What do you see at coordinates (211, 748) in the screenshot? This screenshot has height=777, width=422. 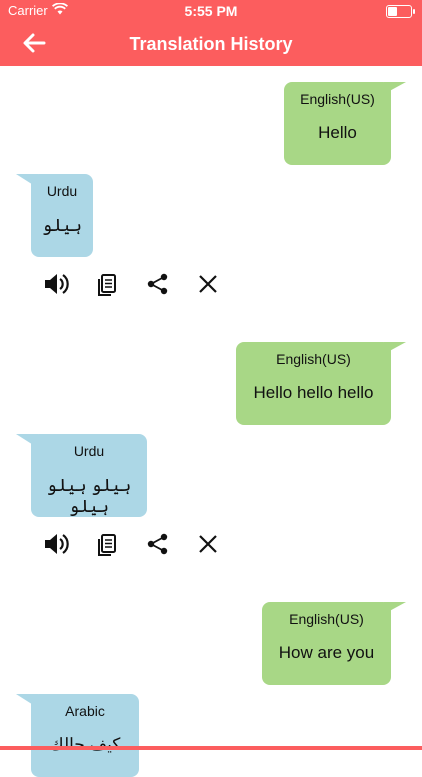 I see `bottom-accent-bar` at bounding box center [211, 748].